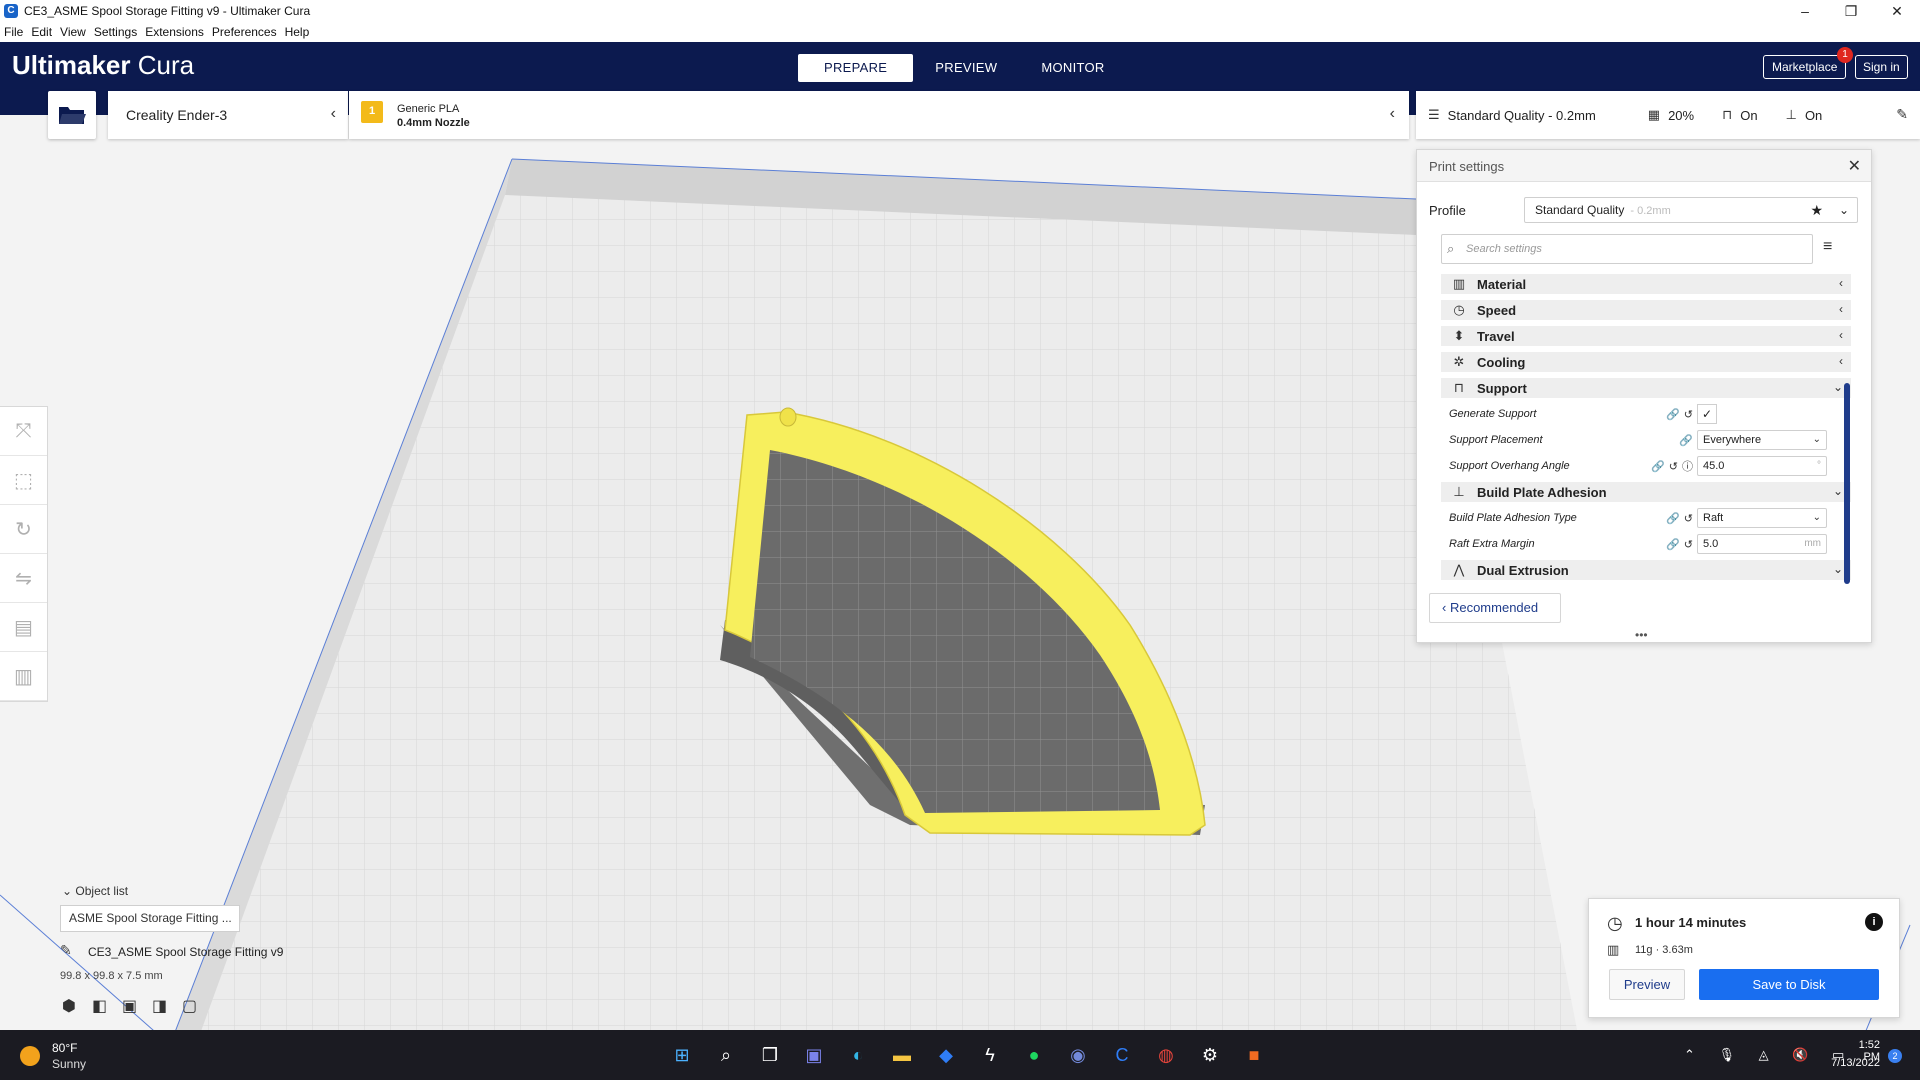  I want to click on dropbox-icon: ◆, so click(946, 1055).